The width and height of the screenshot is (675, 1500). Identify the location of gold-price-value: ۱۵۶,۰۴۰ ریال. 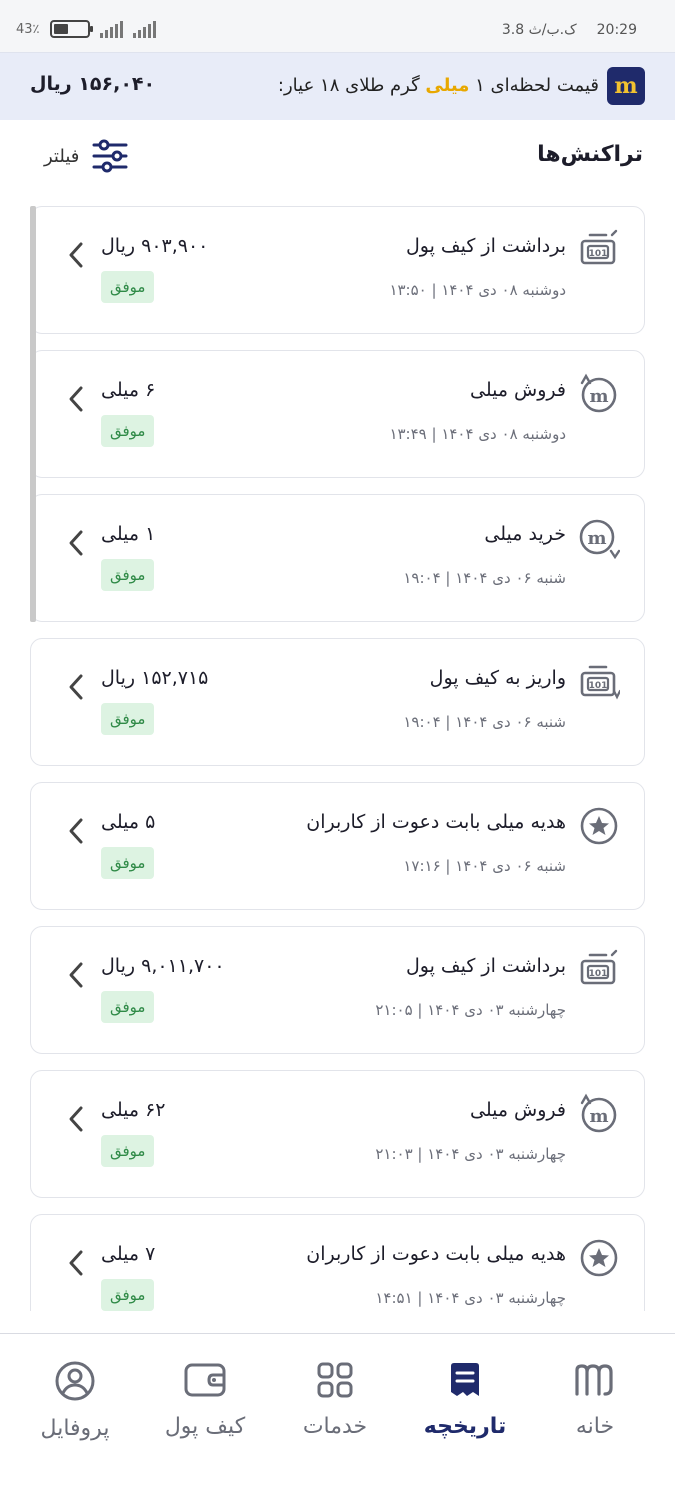
(93, 84).